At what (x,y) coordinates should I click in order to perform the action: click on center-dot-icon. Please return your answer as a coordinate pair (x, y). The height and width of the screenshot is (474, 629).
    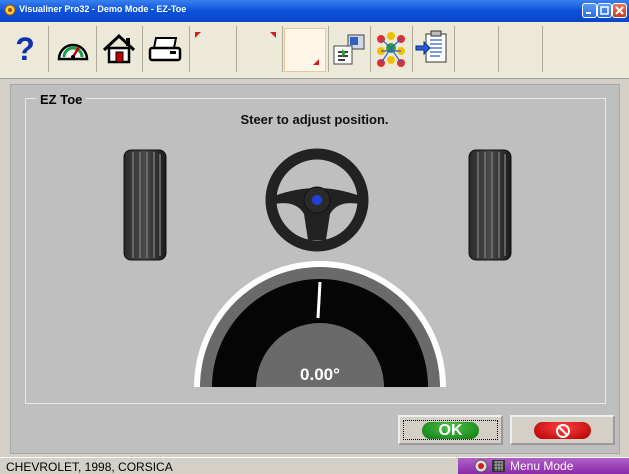
    Looking at the image, I should click on (317, 200).